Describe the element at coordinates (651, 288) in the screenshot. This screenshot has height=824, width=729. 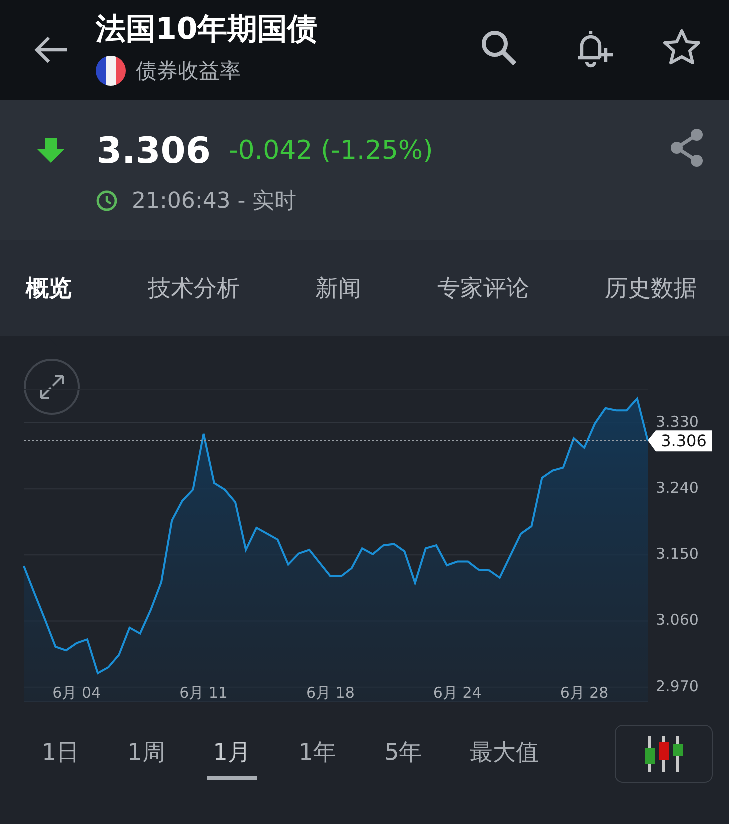
I see `tab: 历史数据` at that location.